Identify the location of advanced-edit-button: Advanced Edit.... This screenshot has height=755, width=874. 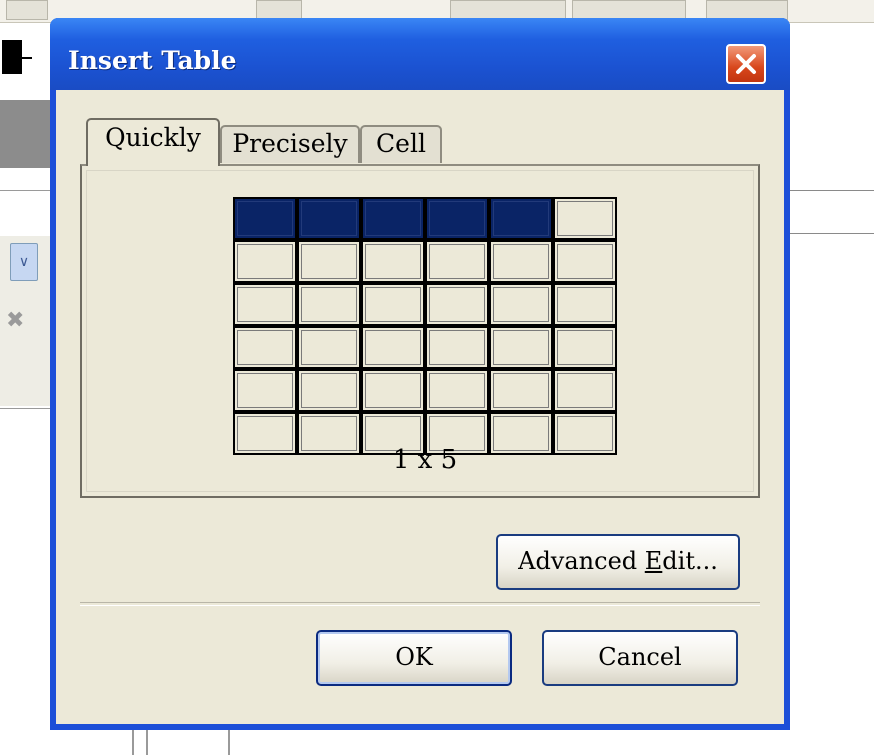
(618, 562).